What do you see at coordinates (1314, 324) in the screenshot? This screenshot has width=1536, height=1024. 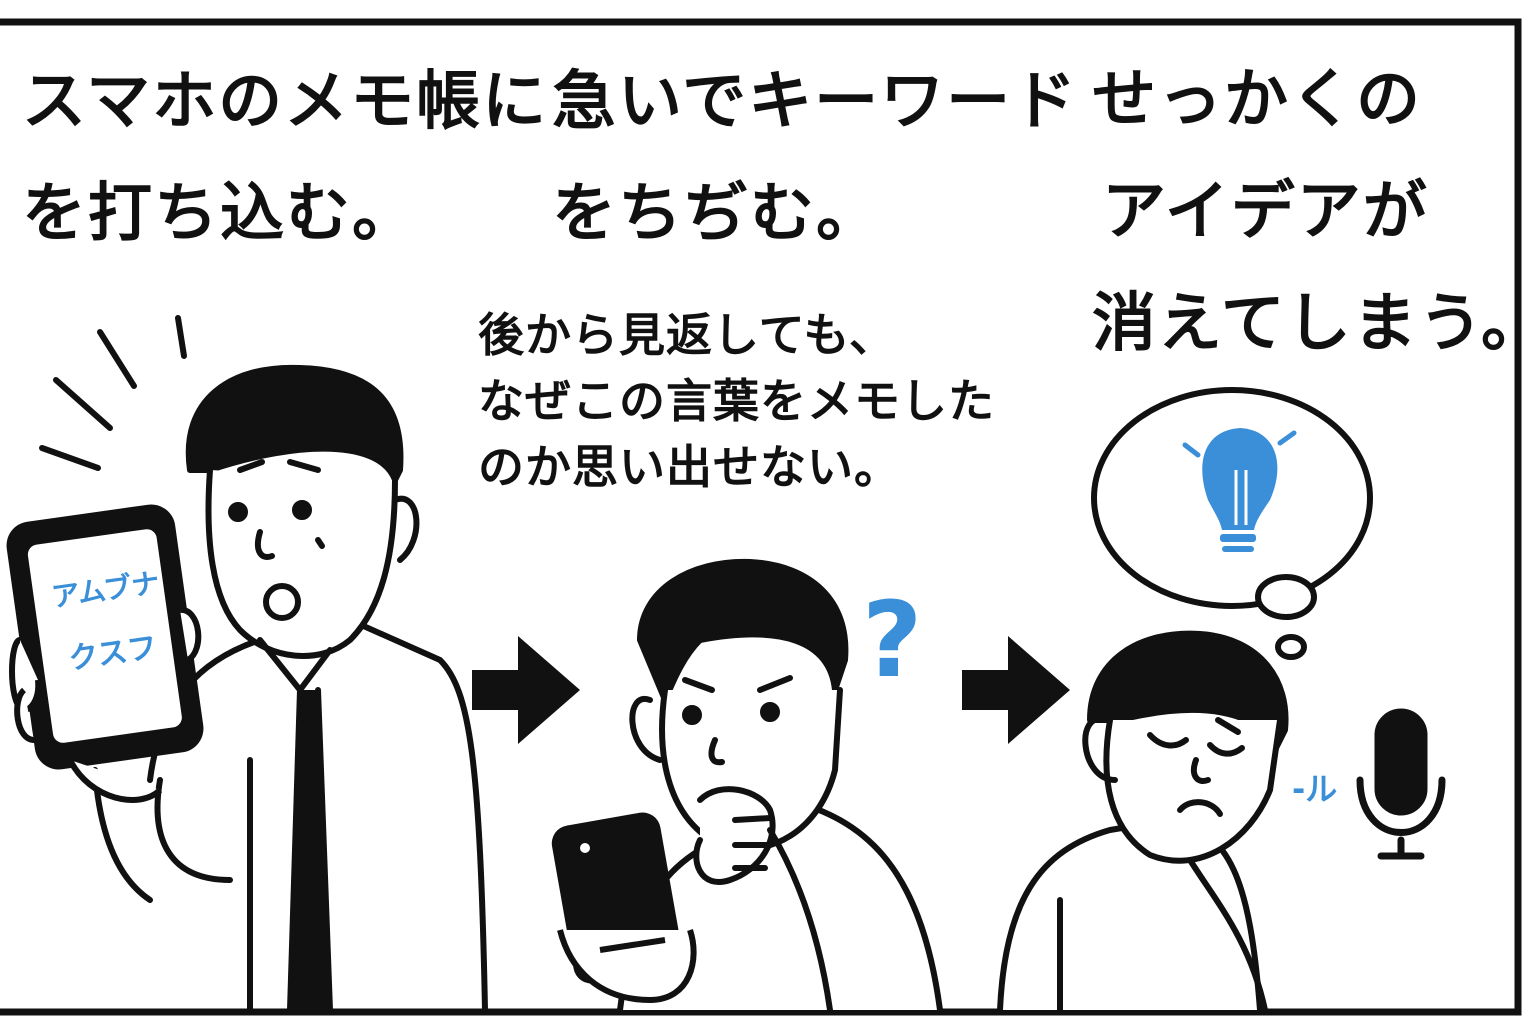 I see `caption-panel-3-line-3: 消えてしまう。` at bounding box center [1314, 324].